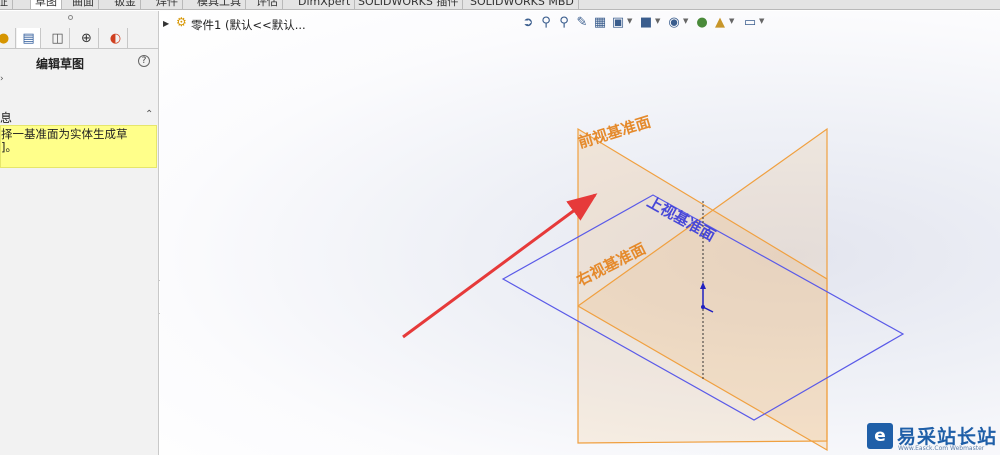 Image resolution: width=1000 pixels, height=455 pixels. What do you see at coordinates (409, 4) in the screenshot?
I see `tab-solidworks-addins: SOLIDWORKS 插件` at bounding box center [409, 4].